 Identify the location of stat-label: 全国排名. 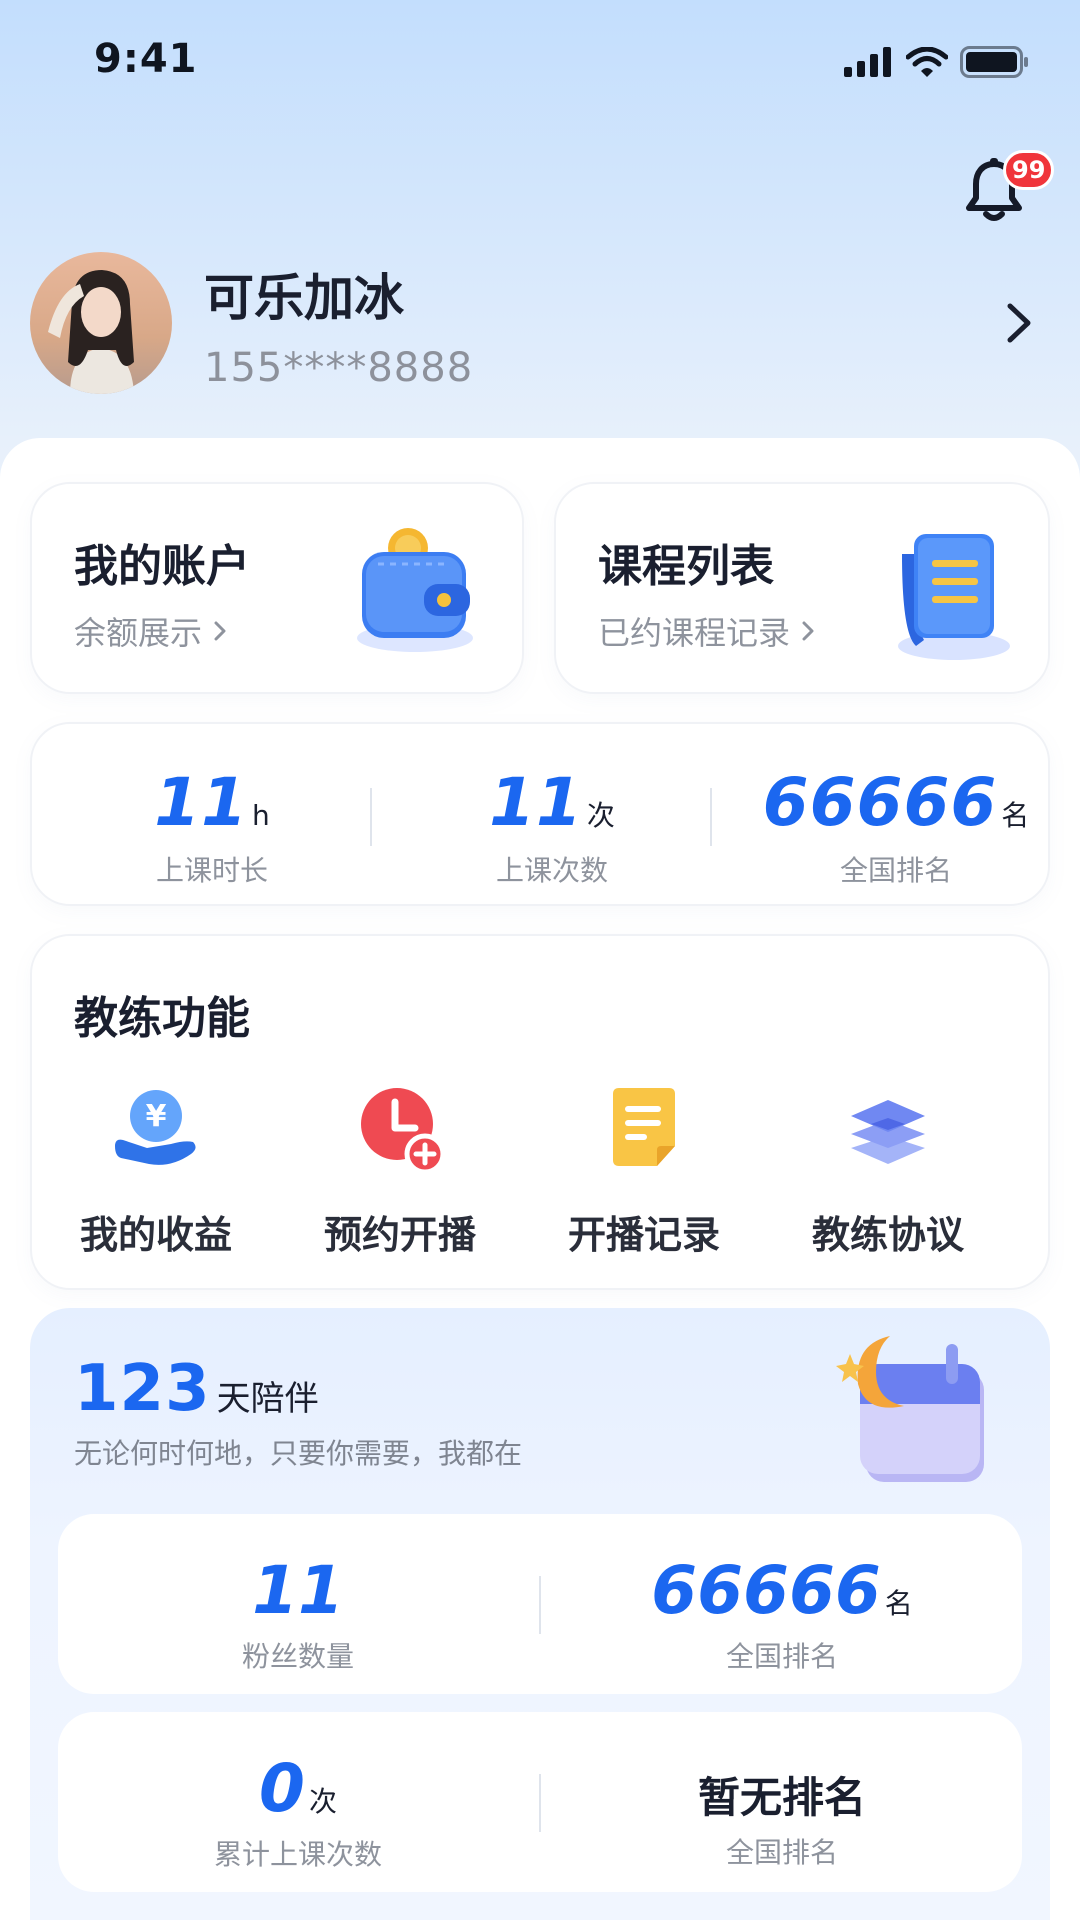
(895, 870).